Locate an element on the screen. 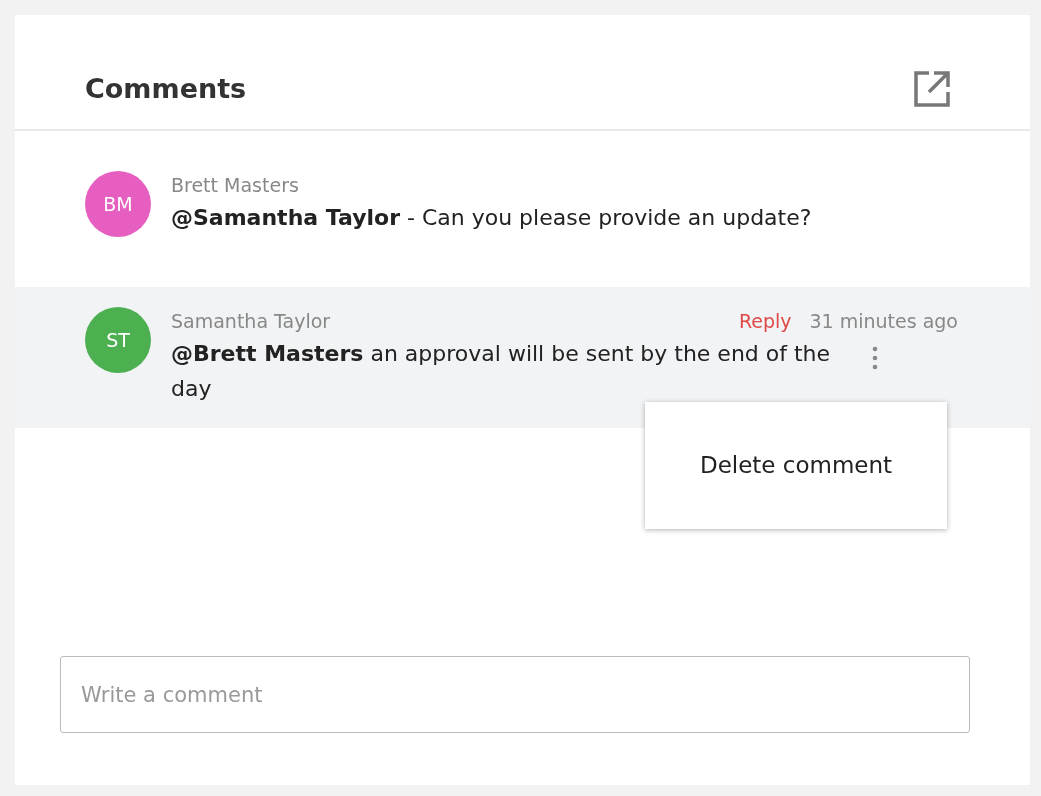  panel-title: Comments is located at coordinates (166, 88).